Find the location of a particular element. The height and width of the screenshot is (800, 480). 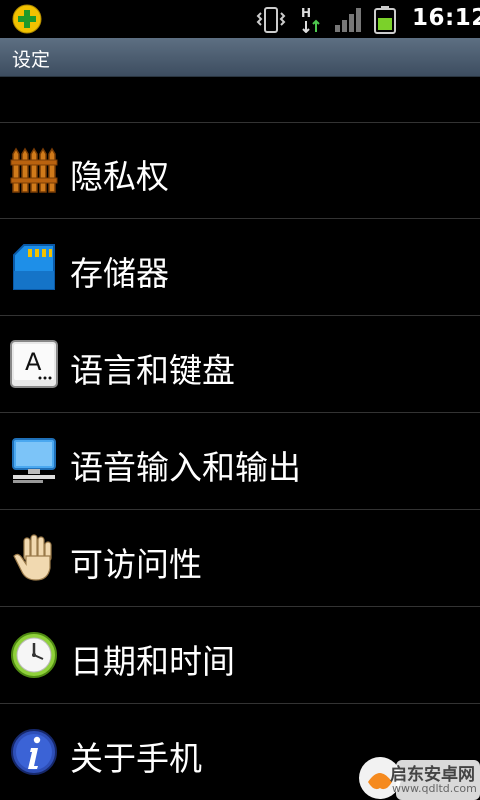

settings-item-storage: 存储器 is located at coordinates (240, 267).